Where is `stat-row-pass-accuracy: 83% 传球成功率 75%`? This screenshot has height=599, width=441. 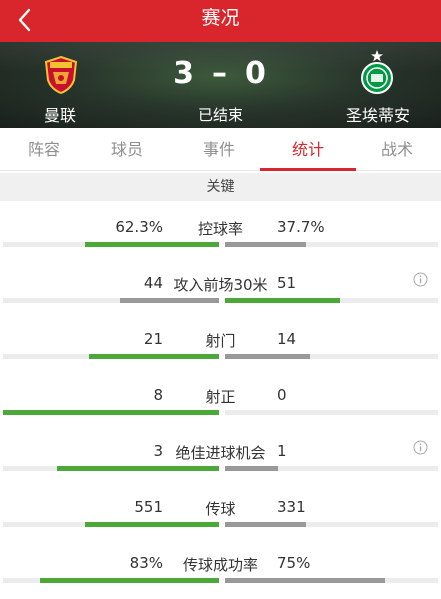
stat-row-pass-accuracy: 83% 传球成功率 75% is located at coordinates (220, 568).